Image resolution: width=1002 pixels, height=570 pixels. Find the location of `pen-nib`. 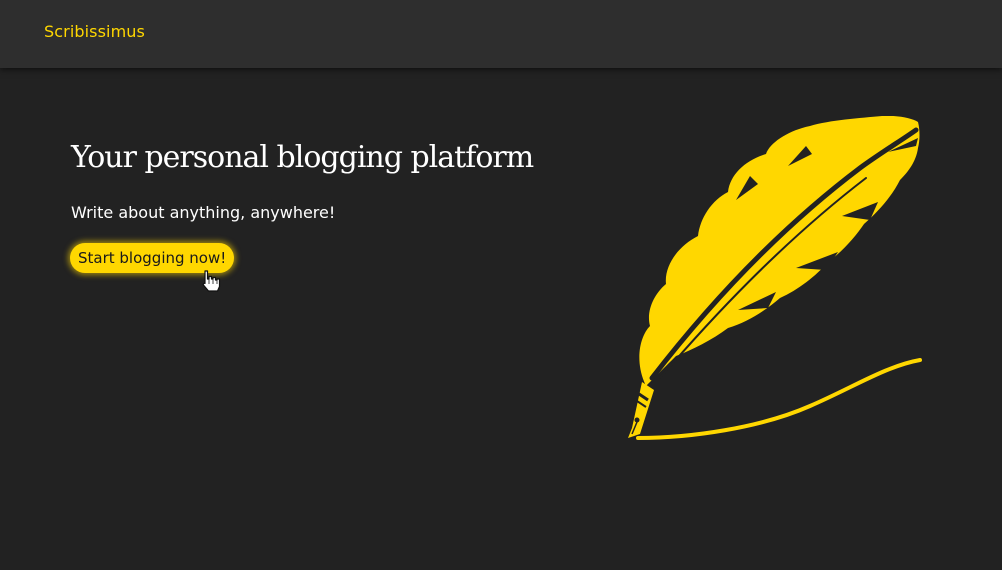

pen-nib is located at coordinates (641, 410).